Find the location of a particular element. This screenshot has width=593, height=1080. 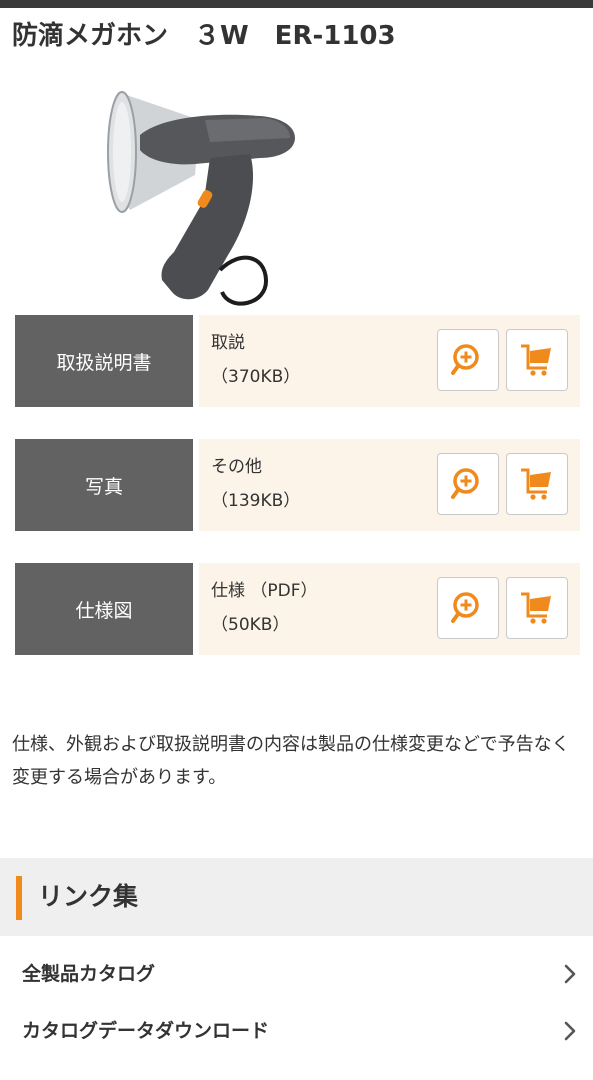

page-title: 防滴メガホン ３W ER-1103 is located at coordinates (204, 36).